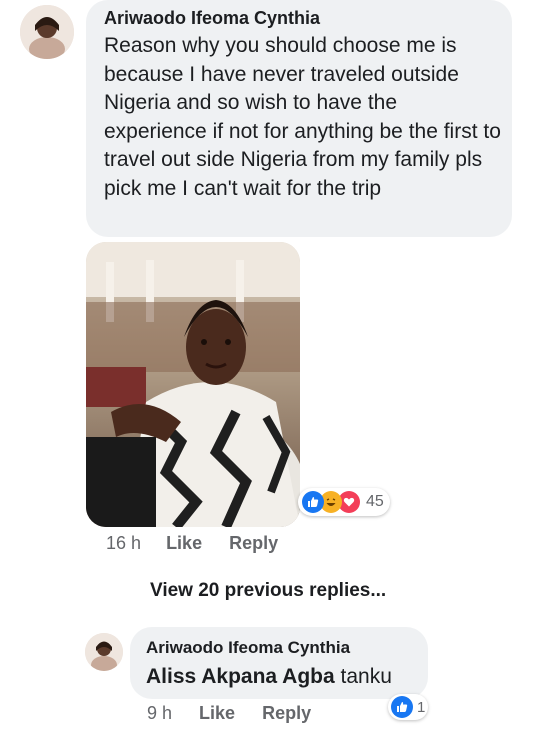 This screenshot has width=540, height=740. I want to click on reply-actions: 9 h Like Reply, so click(237, 713).